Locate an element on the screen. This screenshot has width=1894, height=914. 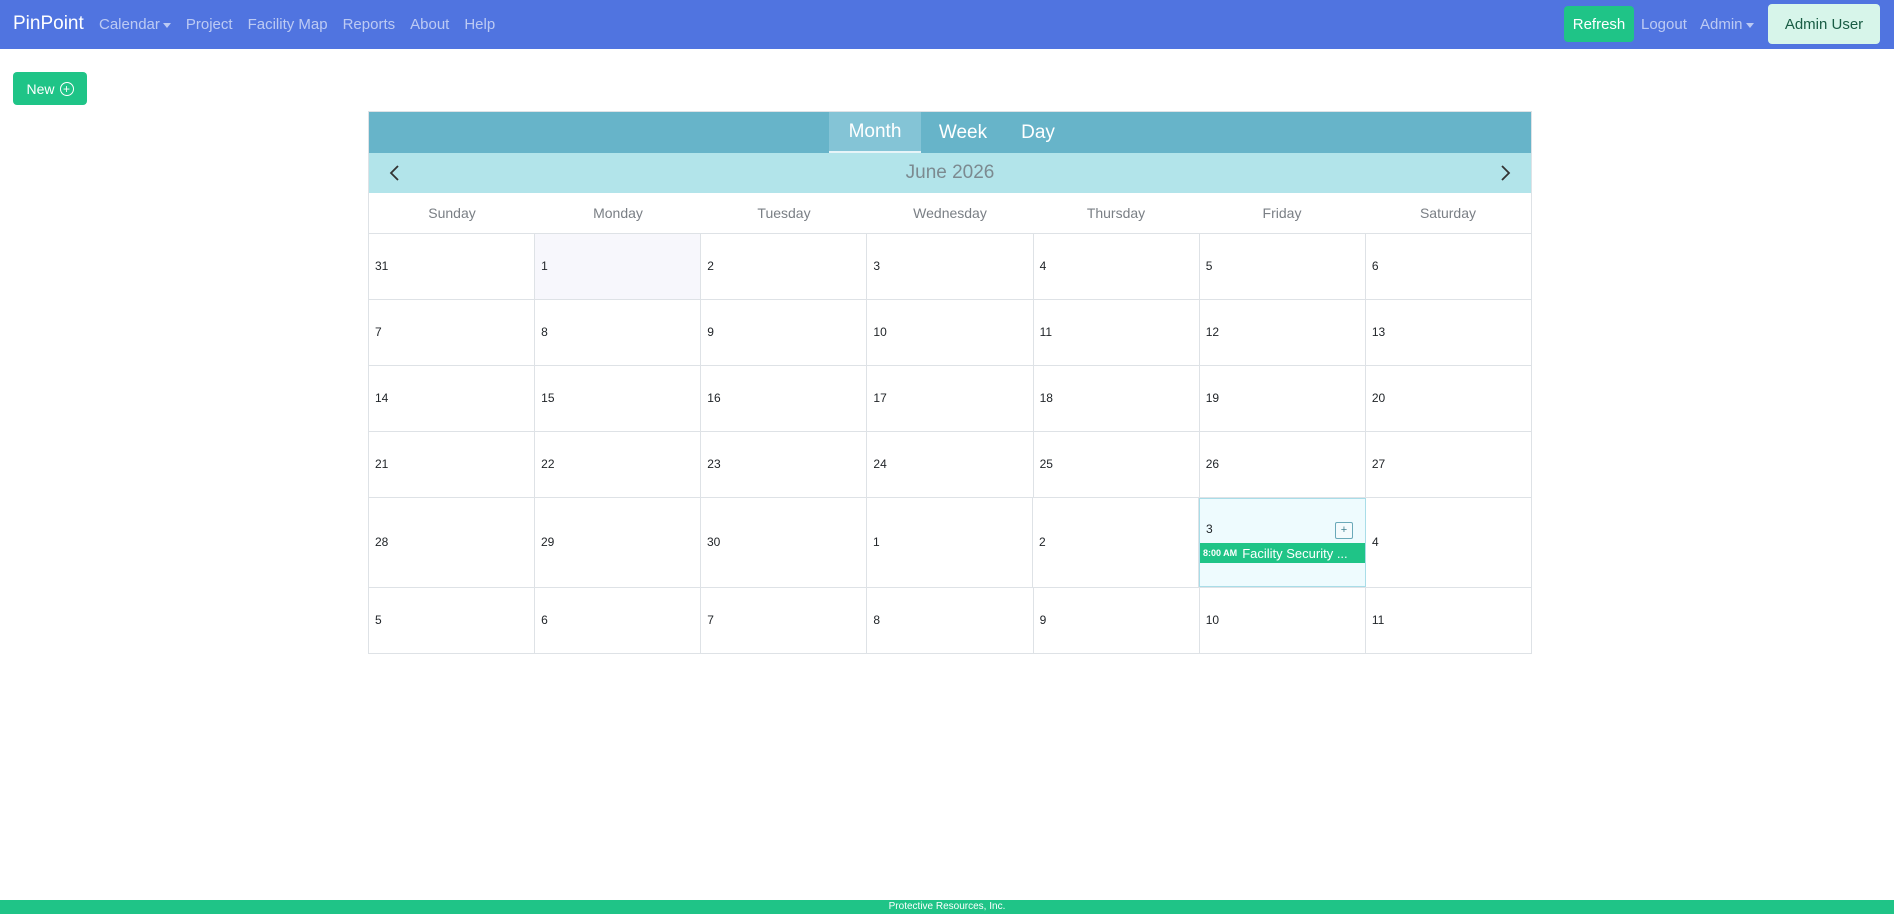
calendar-week-row: 7 8 9 10 11 12 13 is located at coordinates (950, 333).